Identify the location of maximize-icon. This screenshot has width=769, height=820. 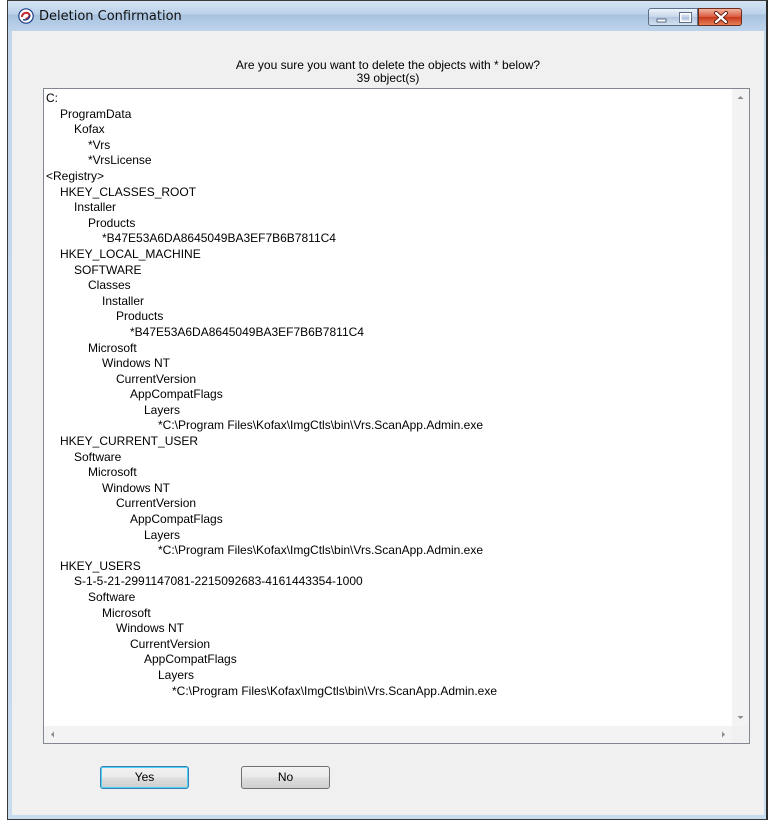
(685, 17).